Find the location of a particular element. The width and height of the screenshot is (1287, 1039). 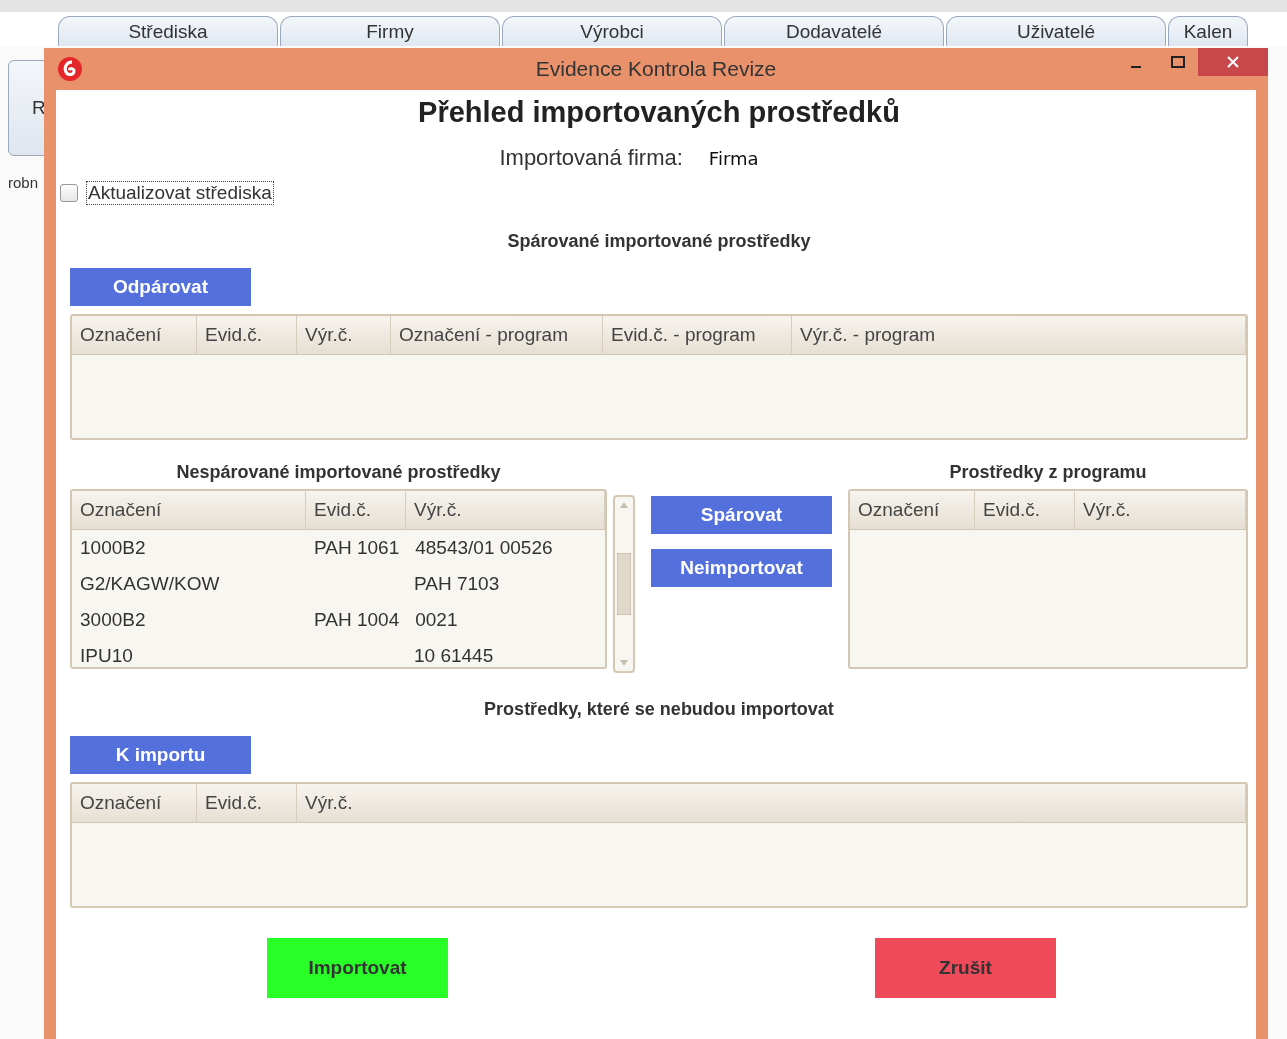

table-cell-text: PAH 1061 is located at coordinates (357, 548).